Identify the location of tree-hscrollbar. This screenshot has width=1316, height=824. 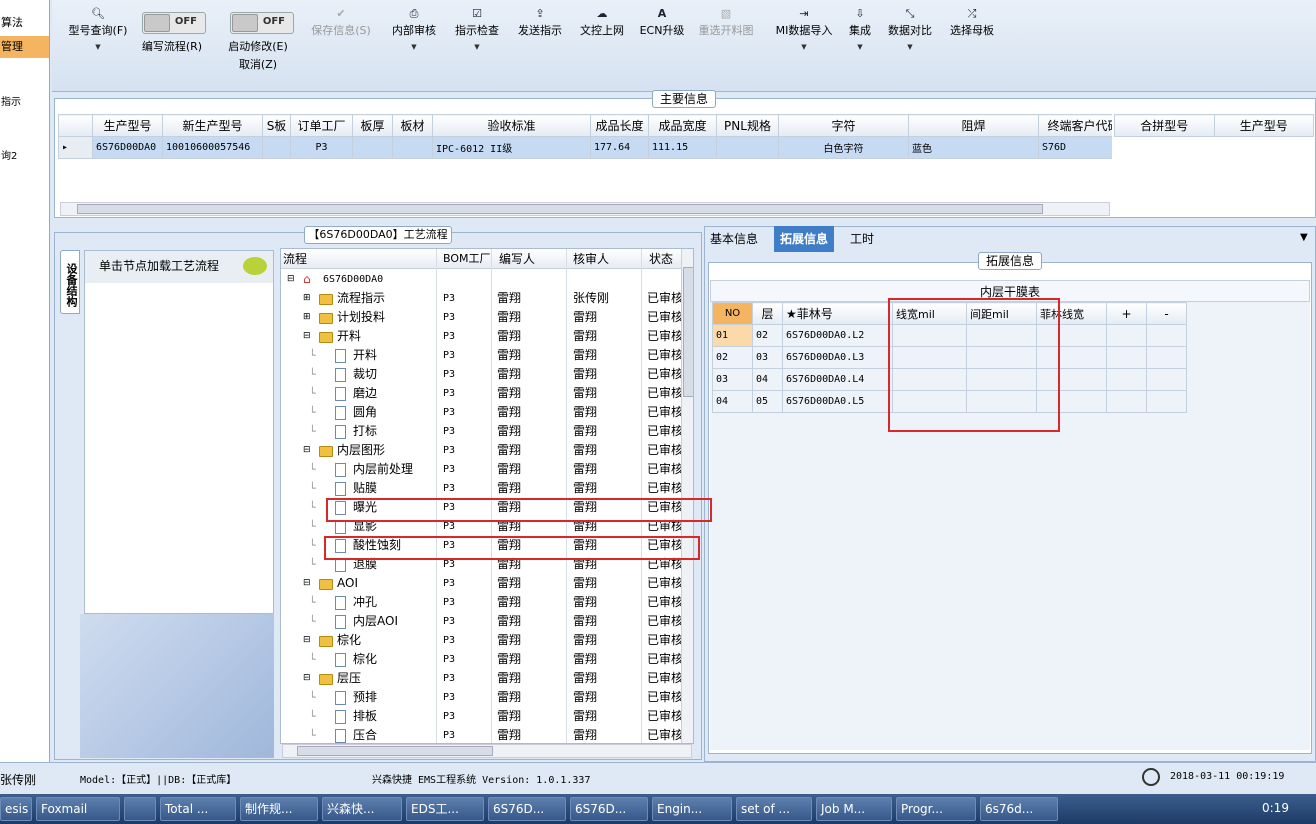
(487, 751).